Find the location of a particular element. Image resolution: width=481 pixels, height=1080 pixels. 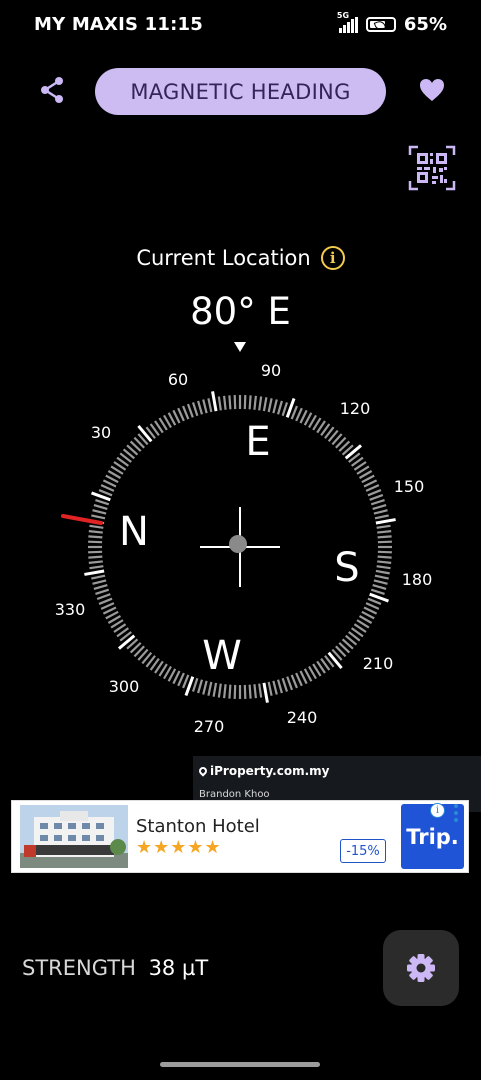

ad-source: iProperty.com.my is located at coordinates (263, 771).